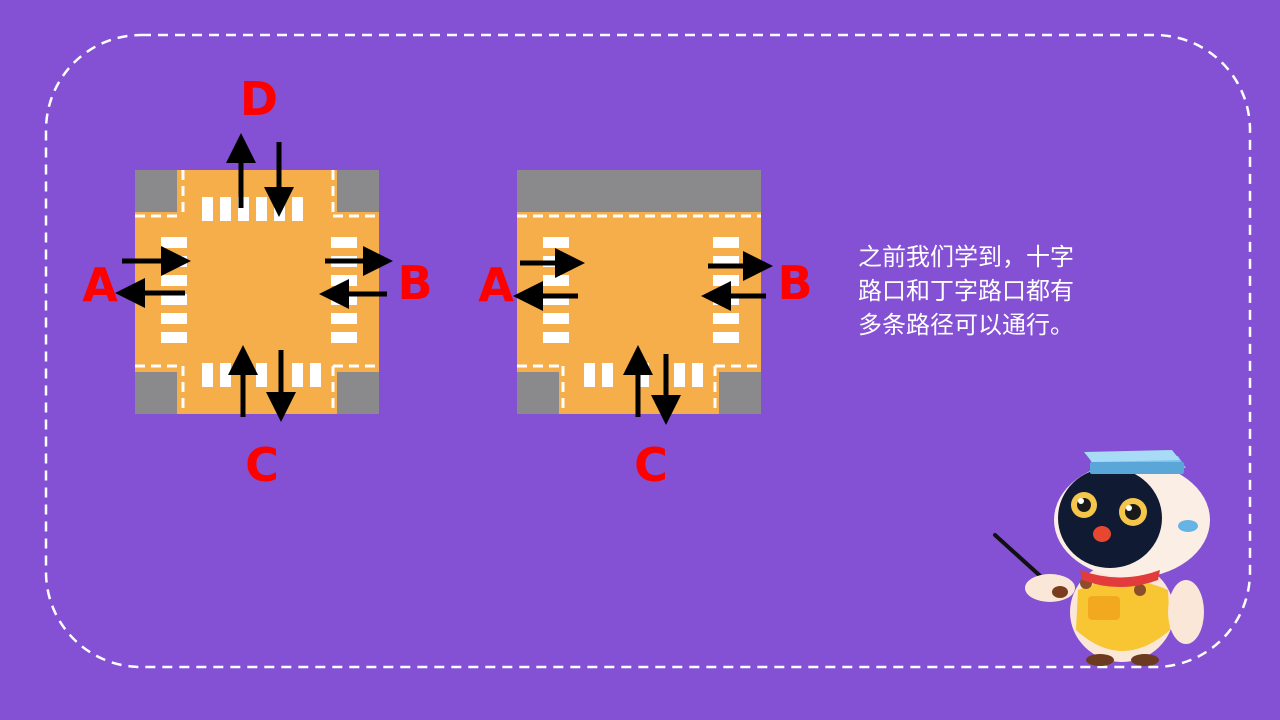 The width and height of the screenshot is (1280, 720). What do you see at coordinates (795, 283) in the screenshot?
I see `t-junction-label-b: B` at bounding box center [795, 283].